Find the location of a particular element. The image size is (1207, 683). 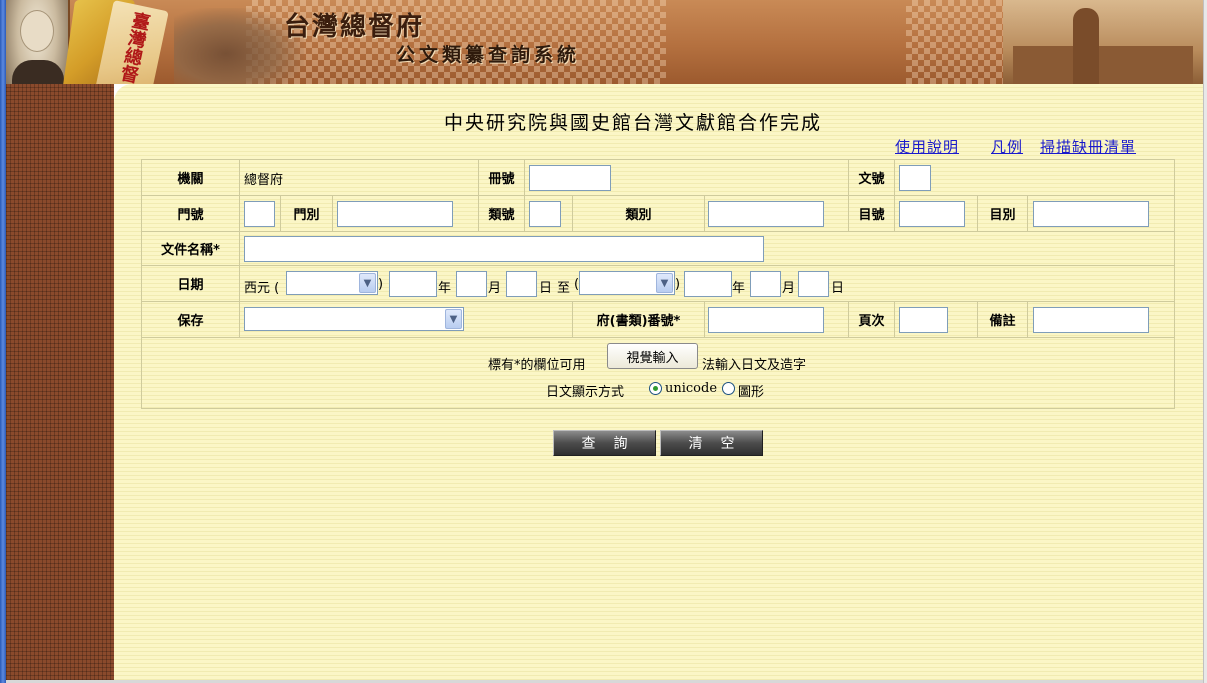

class-no-input is located at coordinates (545, 214).